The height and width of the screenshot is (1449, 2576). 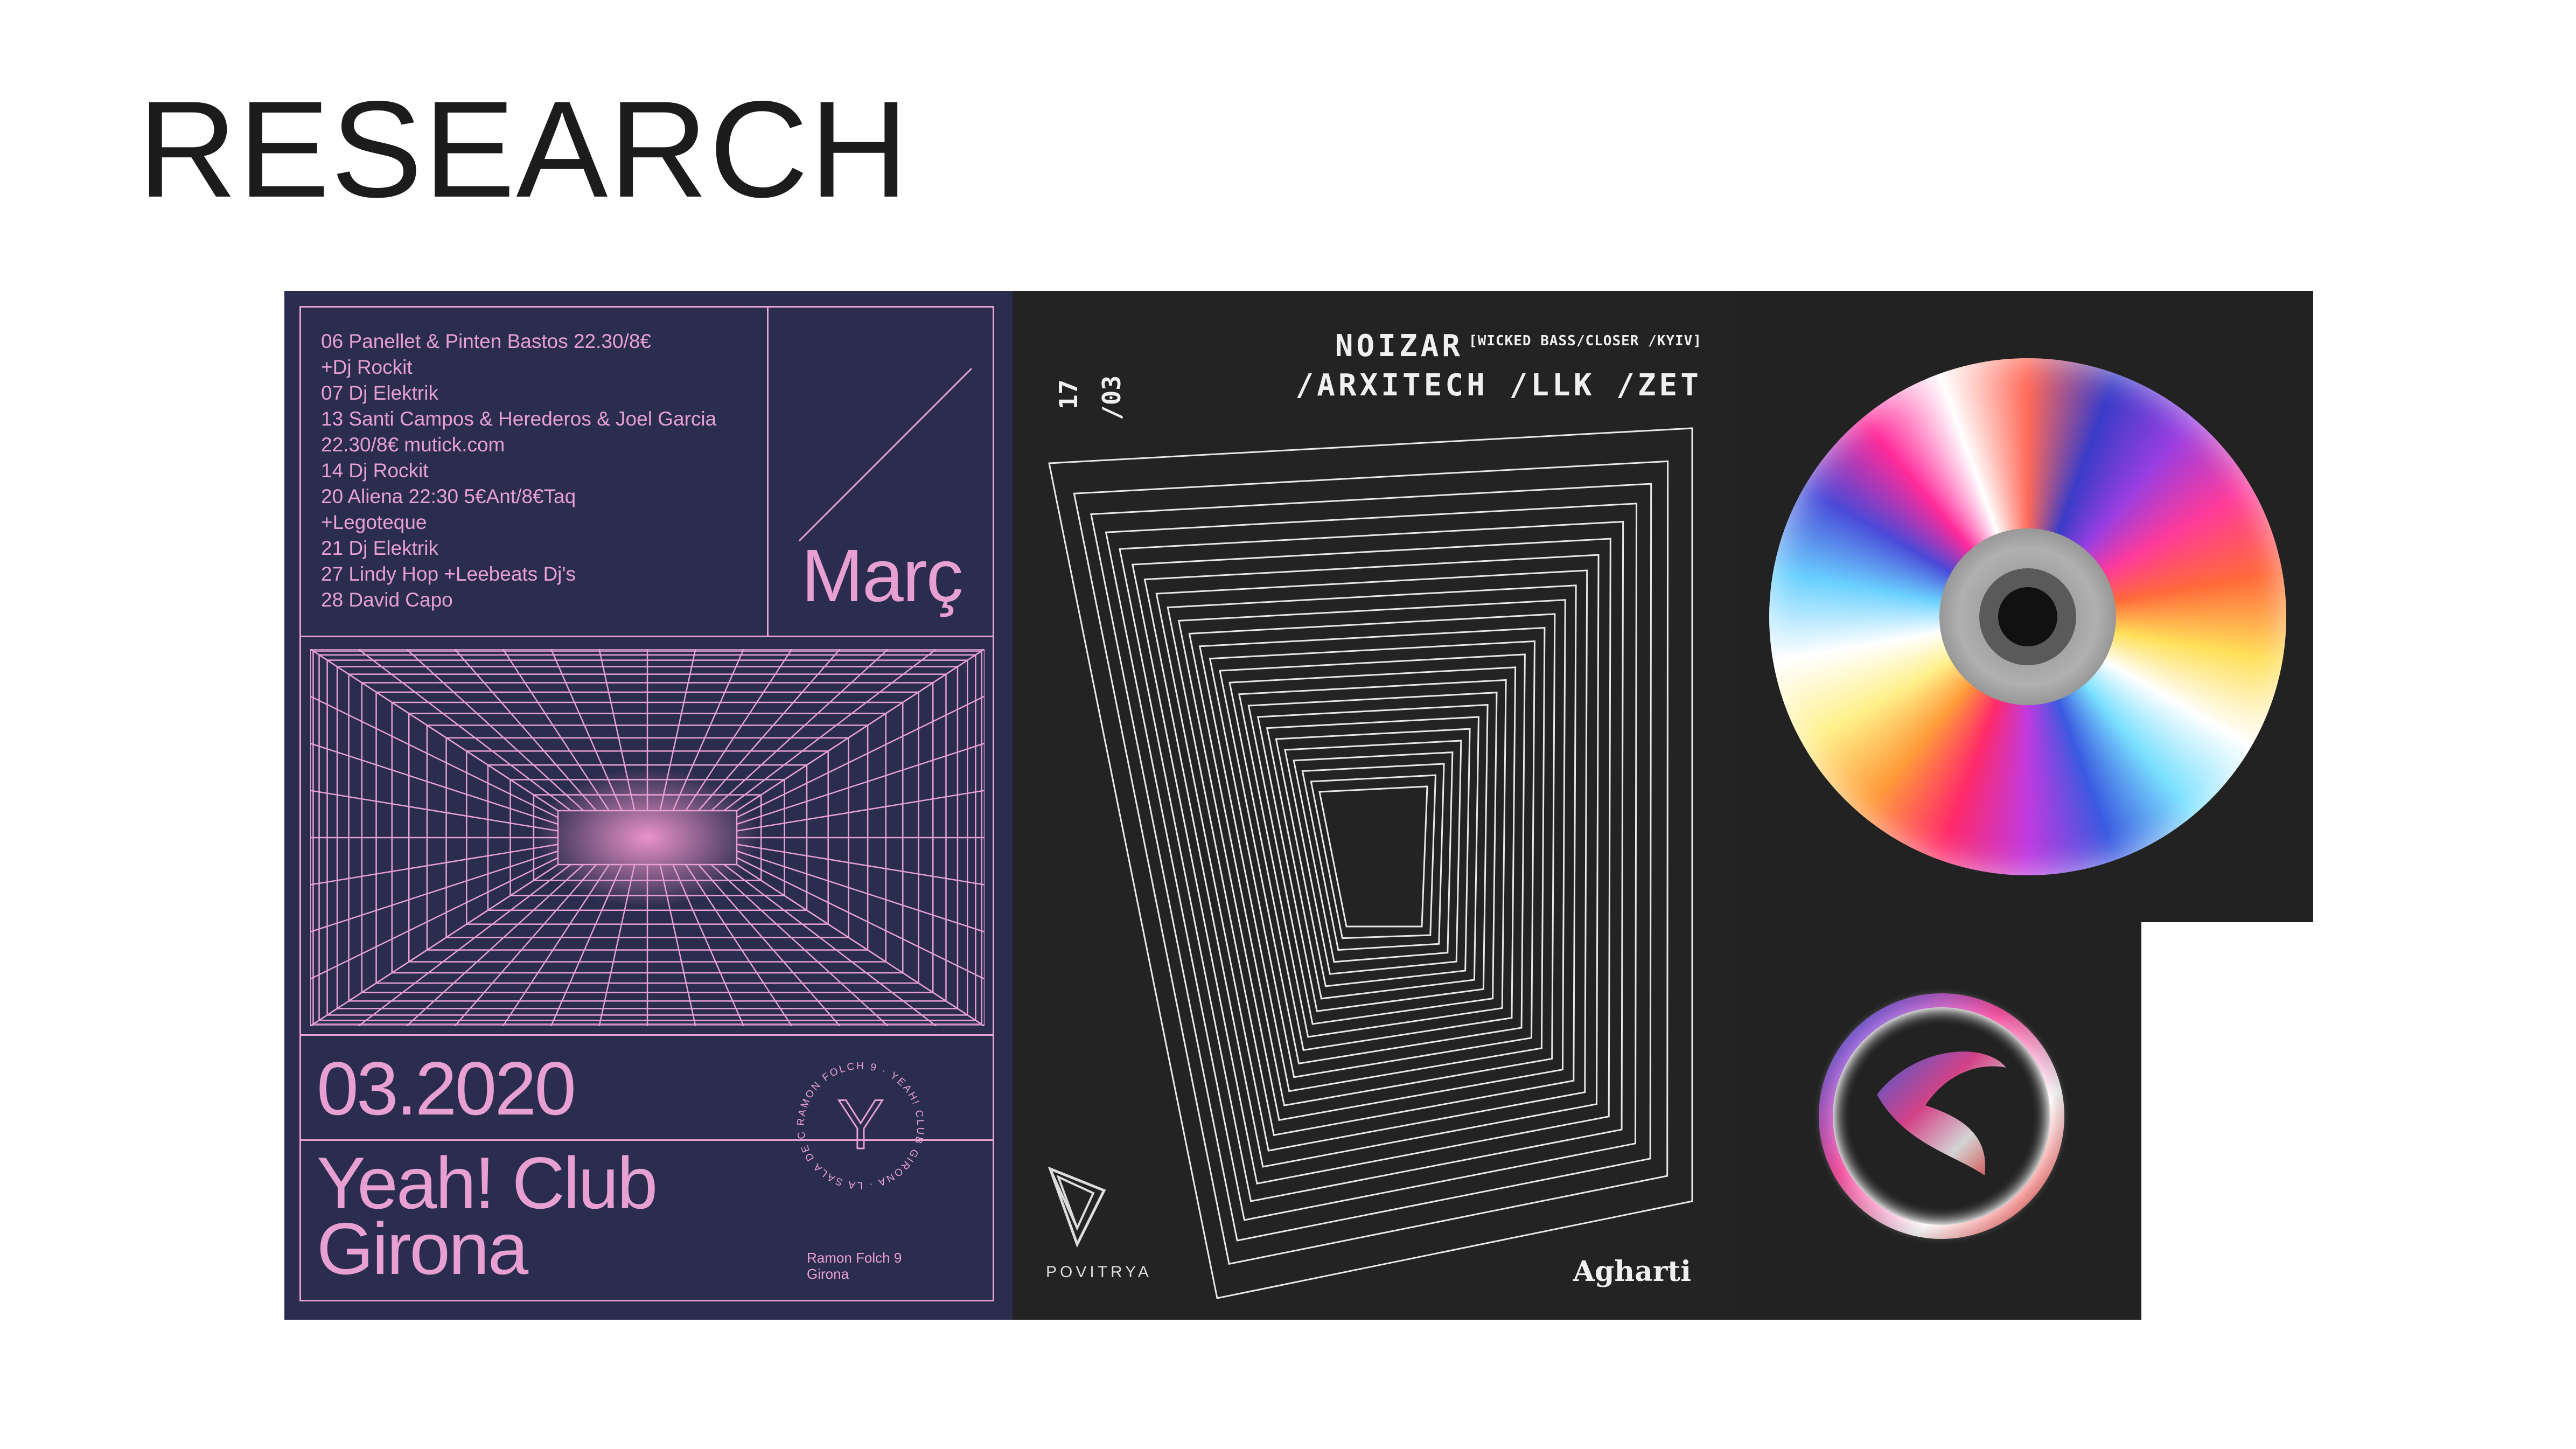 What do you see at coordinates (828, 1274) in the screenshot?
I see `address-line: Girona` at bounding box center [828, 1274].